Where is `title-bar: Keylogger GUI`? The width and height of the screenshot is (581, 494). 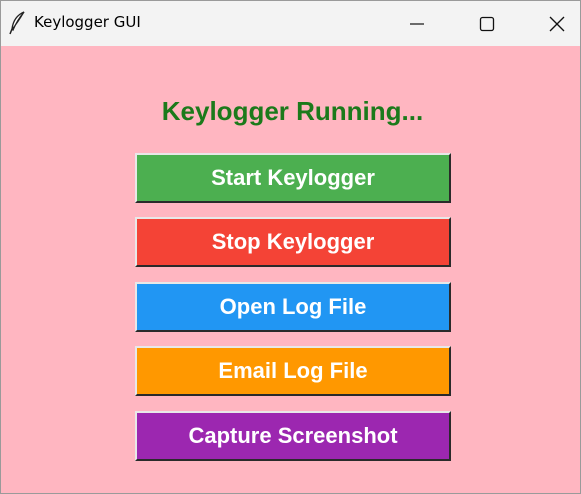
title-bar: Keylogger GUI is located at coordinates (290, 23).